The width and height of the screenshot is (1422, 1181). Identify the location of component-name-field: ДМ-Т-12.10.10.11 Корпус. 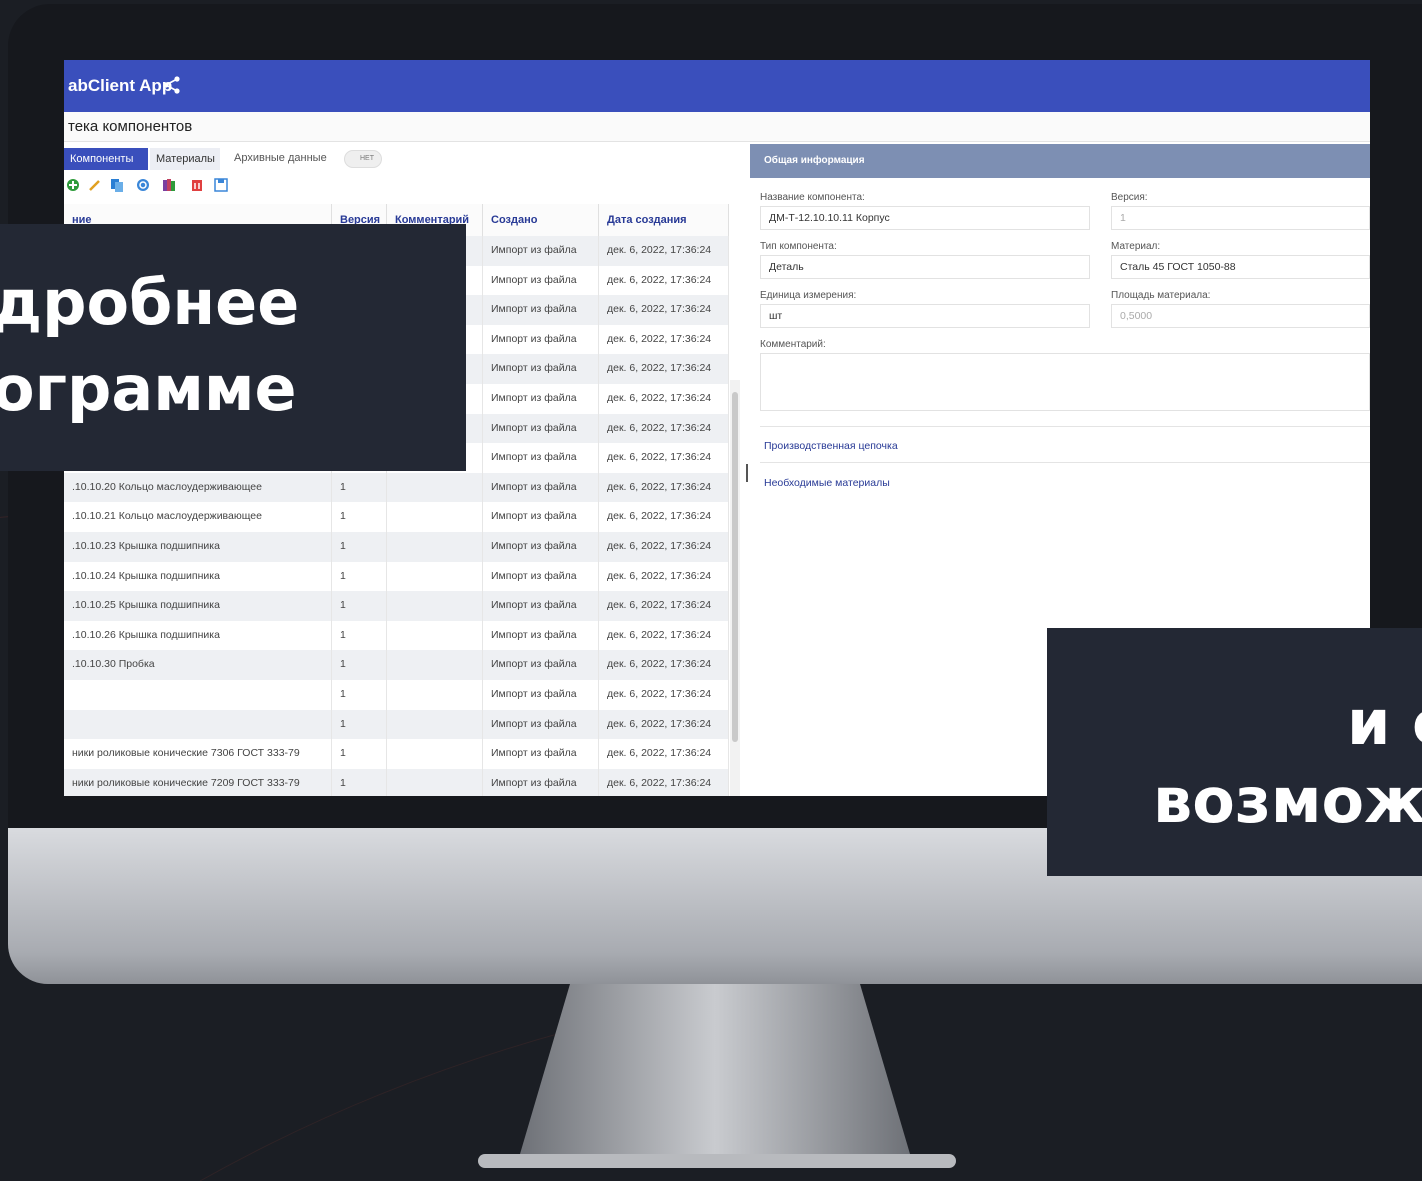
(925, 218).